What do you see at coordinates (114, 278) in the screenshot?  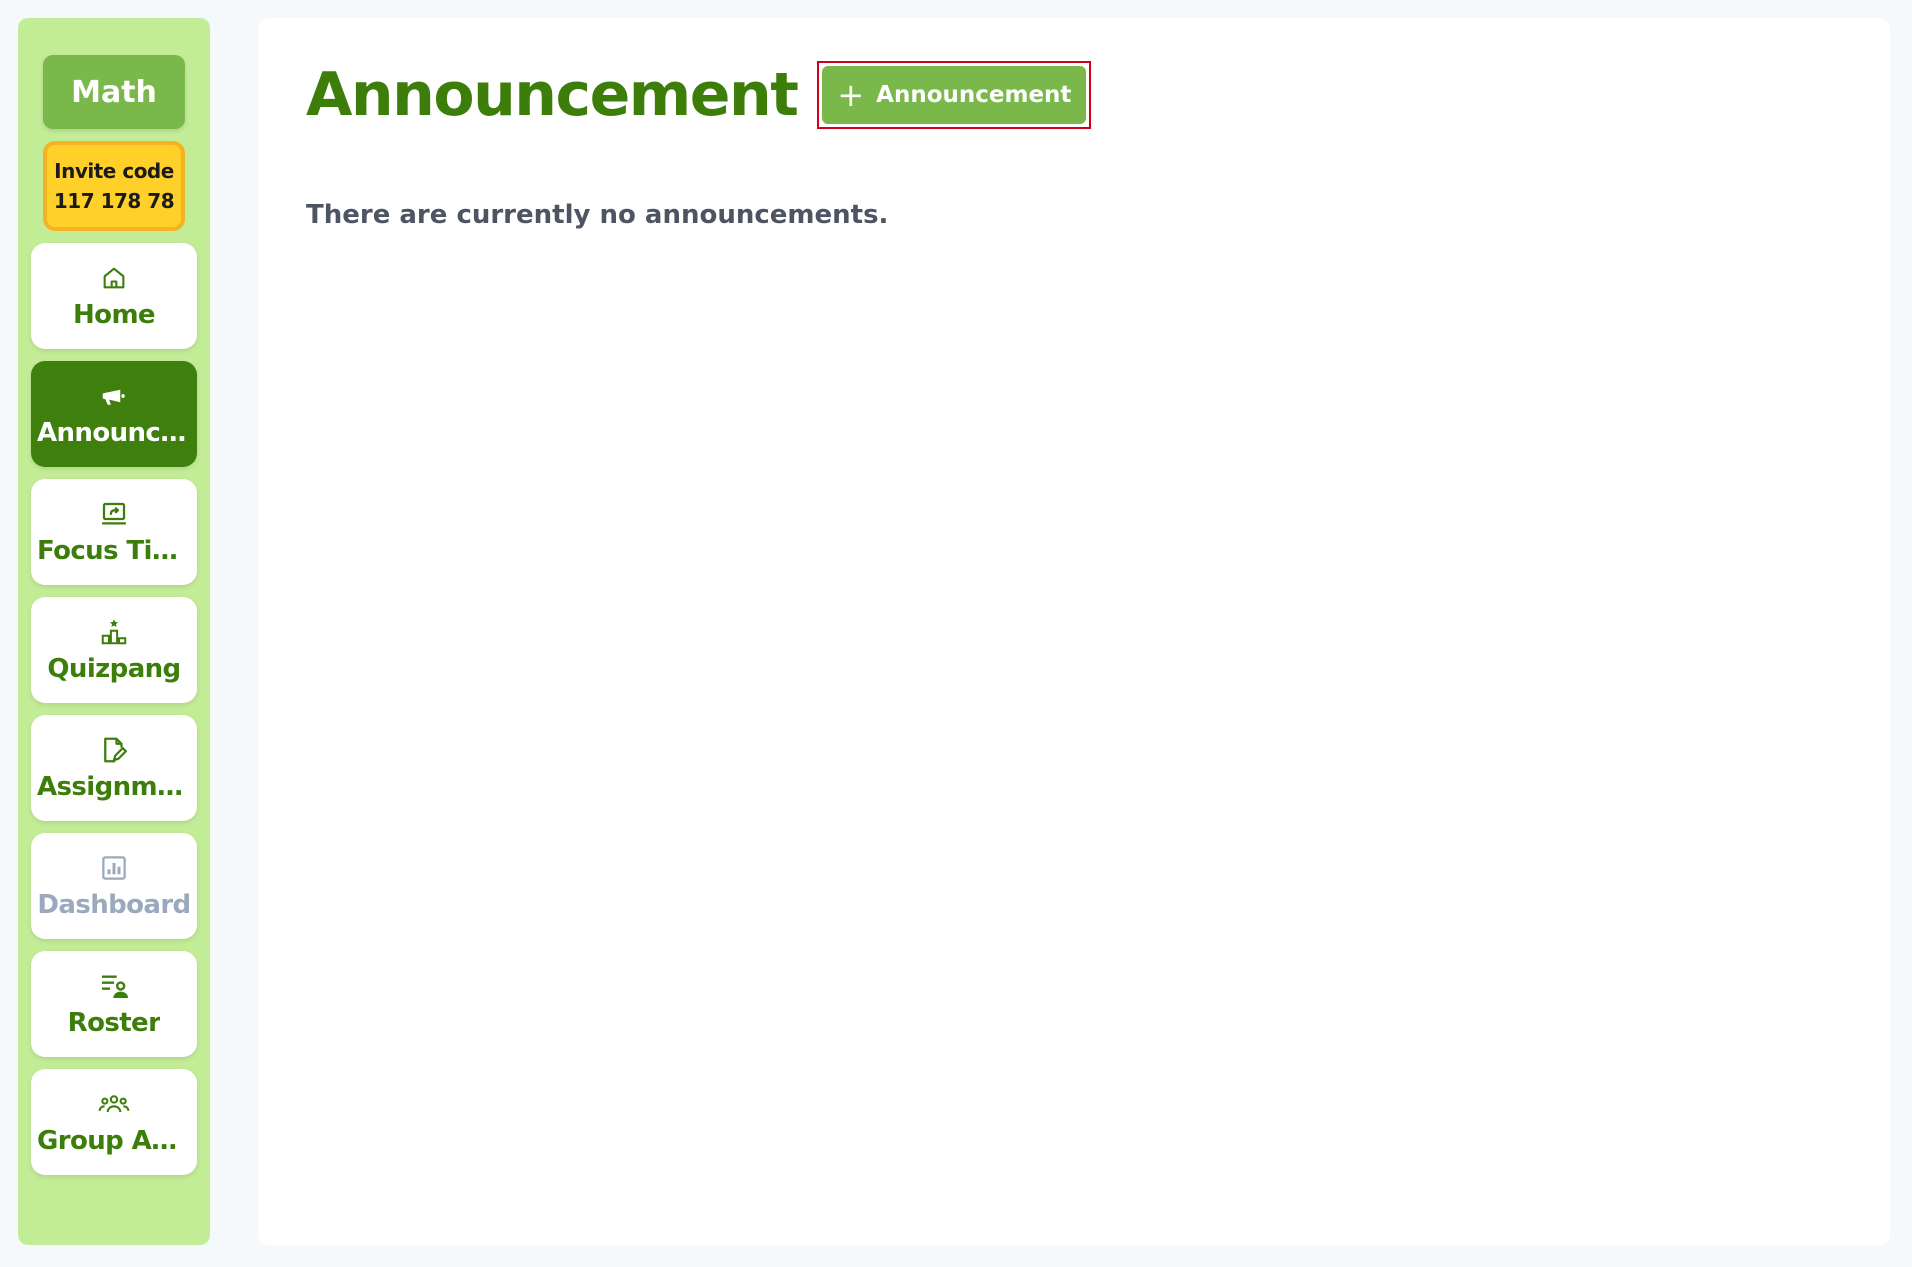 I see `home-icon` at bounding box center [114, 278].